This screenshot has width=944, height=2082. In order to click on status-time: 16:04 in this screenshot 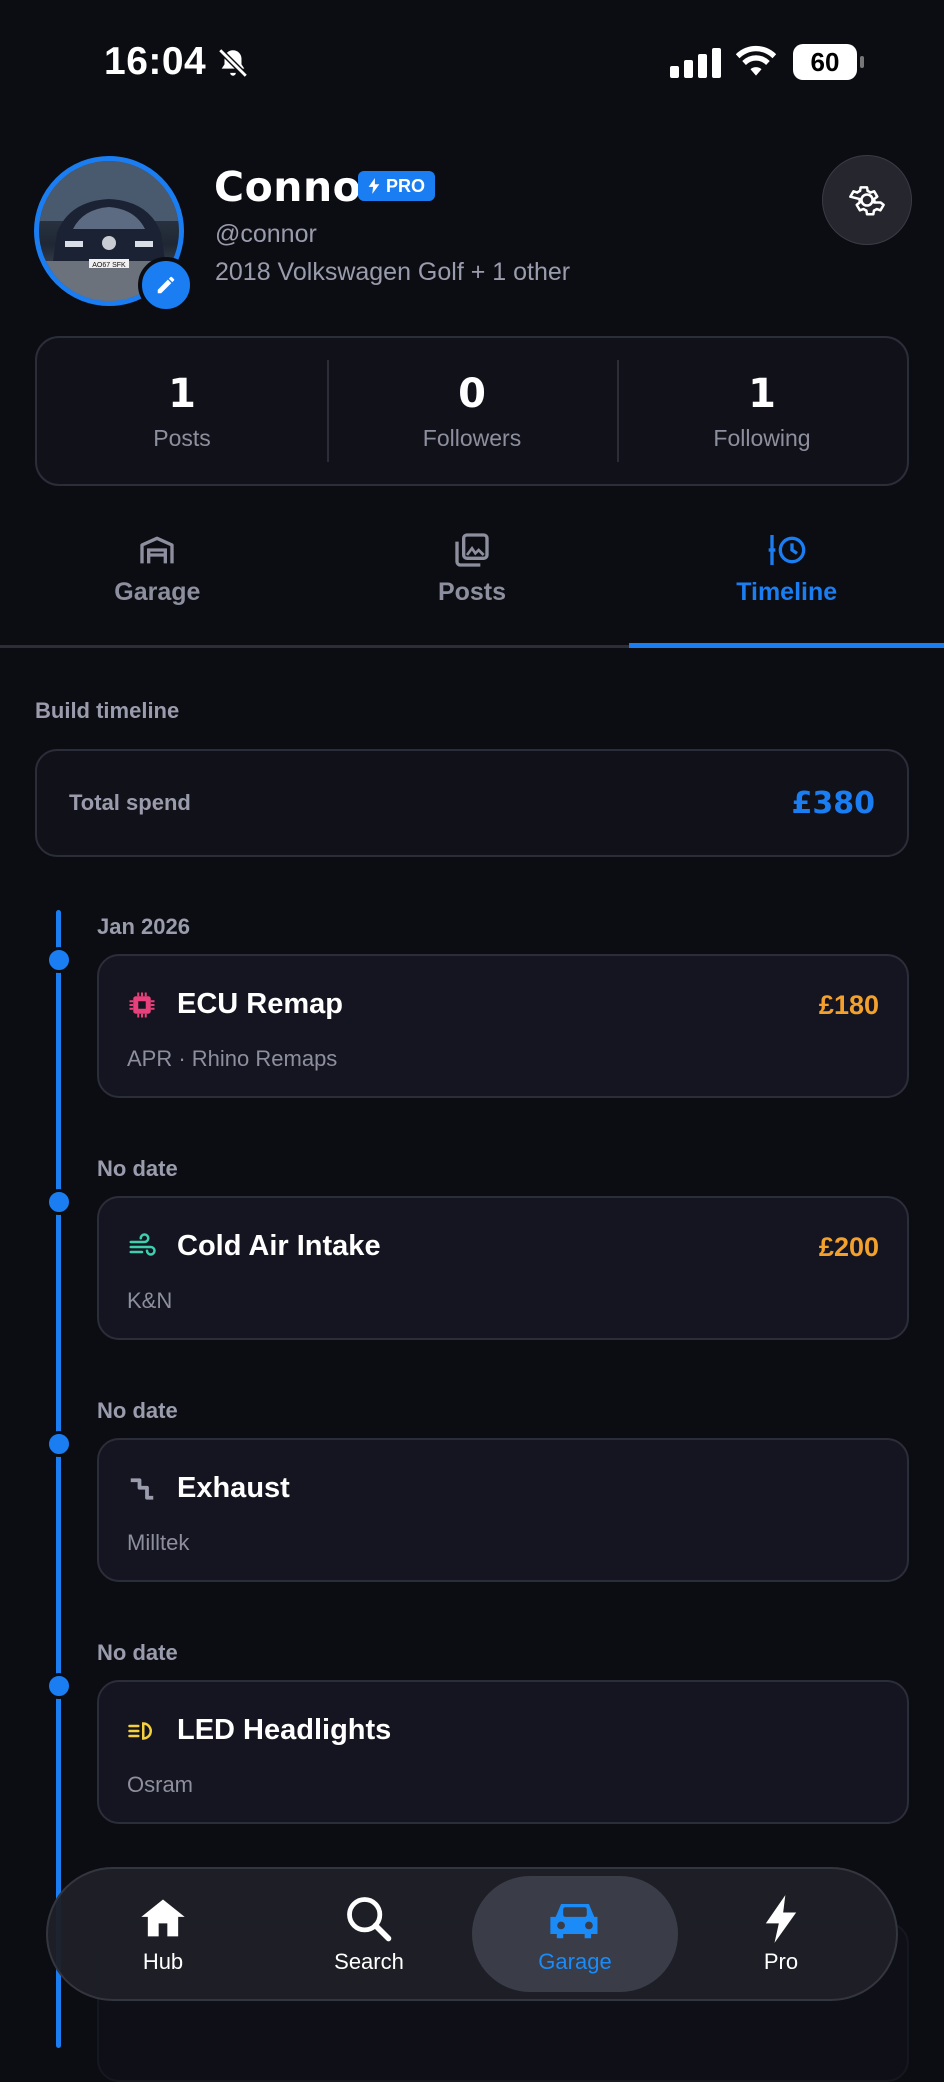, I will do `click(155, 61)`.